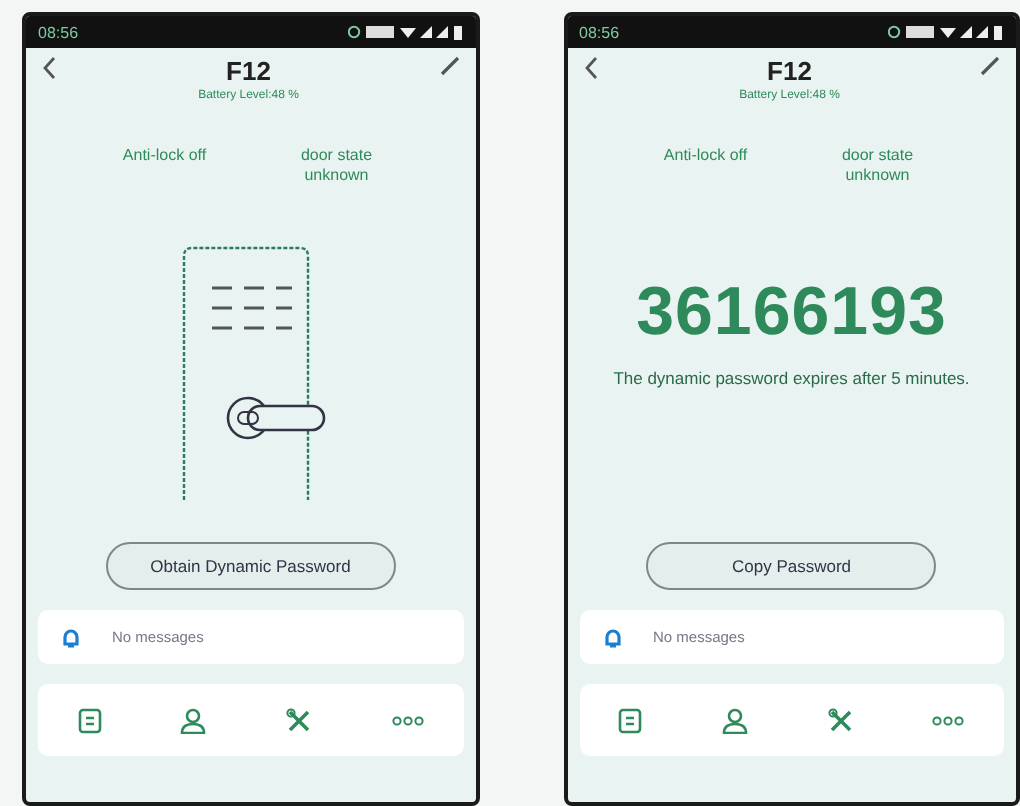 This screenshot has height=806, width=1020. What do you see at coordinates (791, 566) in the screenshot?
I see `action-button: Copy Password` at bounding box center [791, 566].